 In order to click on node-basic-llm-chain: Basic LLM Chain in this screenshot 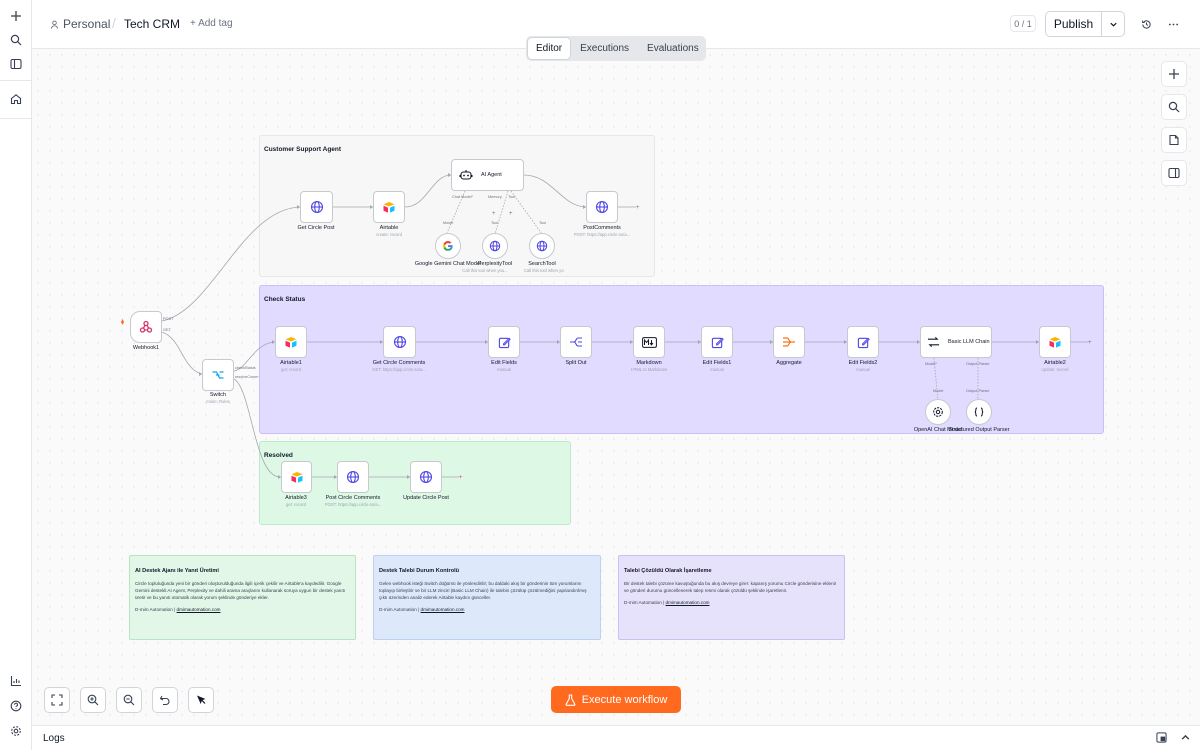, I will do `click(956, 342)`.